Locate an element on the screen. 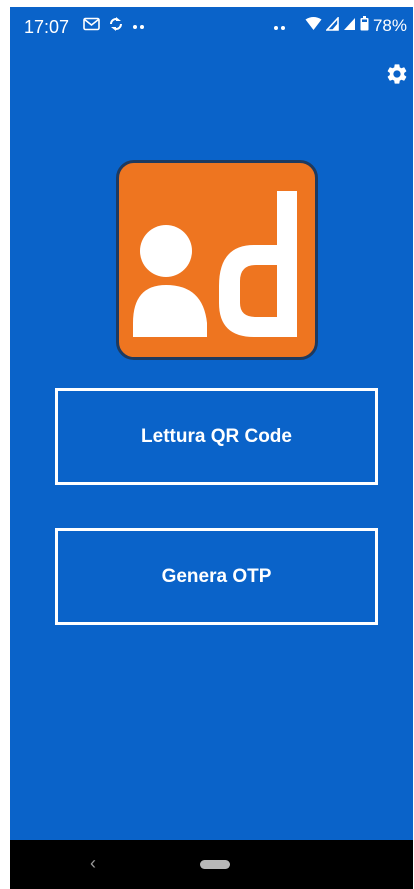 This screenshot has height=889, width=414. gmail-icon is located at coordinates (91, 26).